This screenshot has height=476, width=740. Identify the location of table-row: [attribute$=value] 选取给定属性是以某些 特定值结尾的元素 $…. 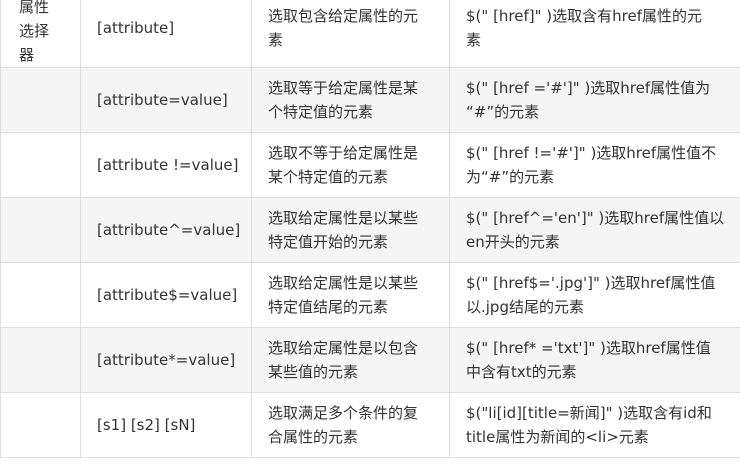
(370, 295).